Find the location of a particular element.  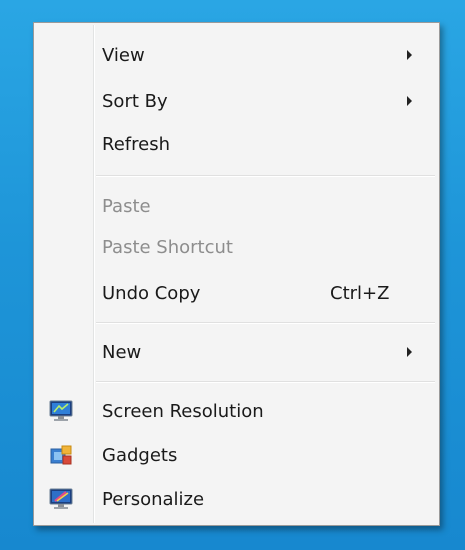

menu-item-personalize: Personalize is located at coordinates (236, 499).